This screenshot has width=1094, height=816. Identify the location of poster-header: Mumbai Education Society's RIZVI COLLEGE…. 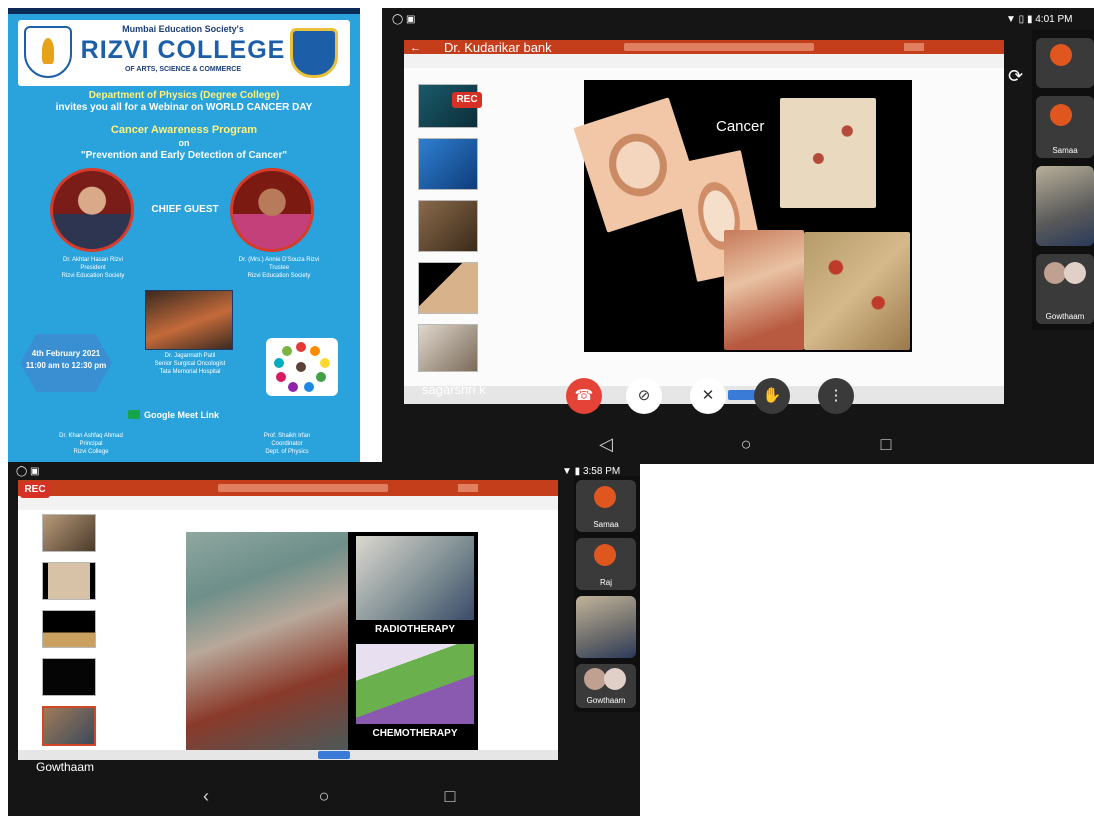
(184, 53).